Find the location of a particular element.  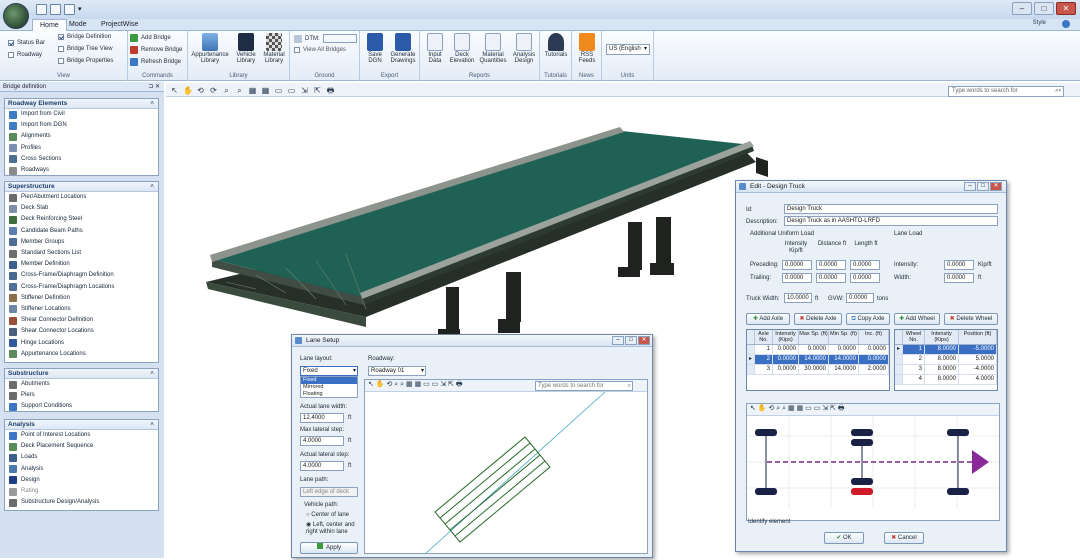

column-header: Axle No. is located at coordinates (764, 337).